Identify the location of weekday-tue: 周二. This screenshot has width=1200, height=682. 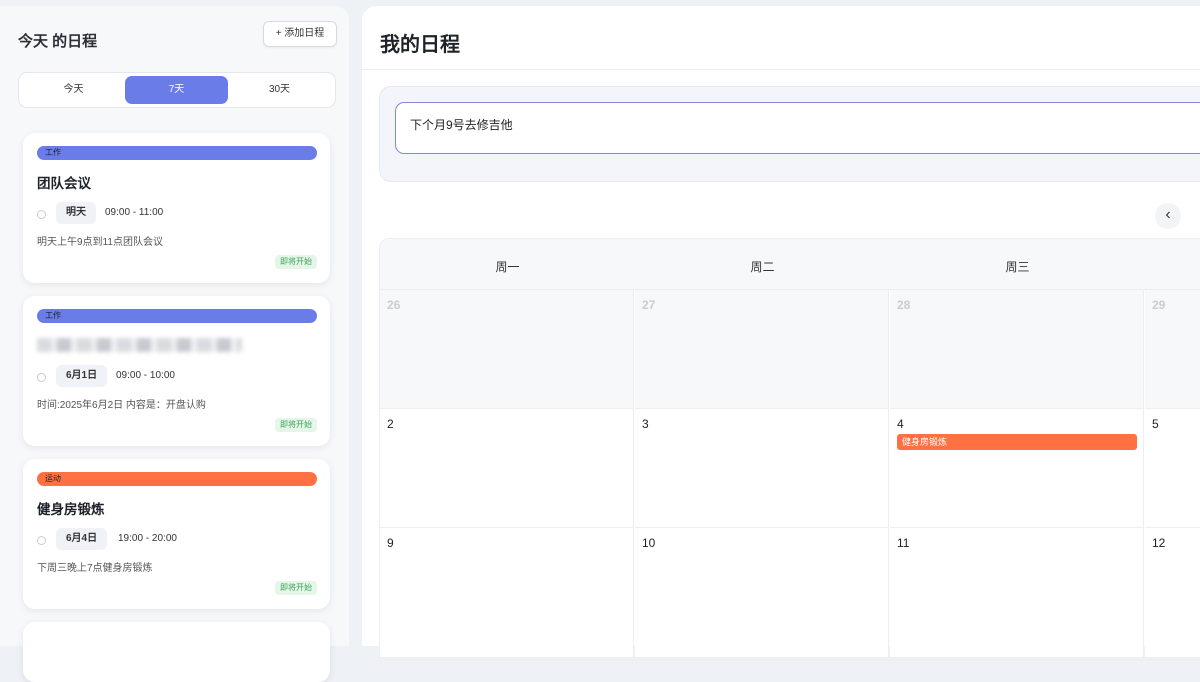
(762, 267).